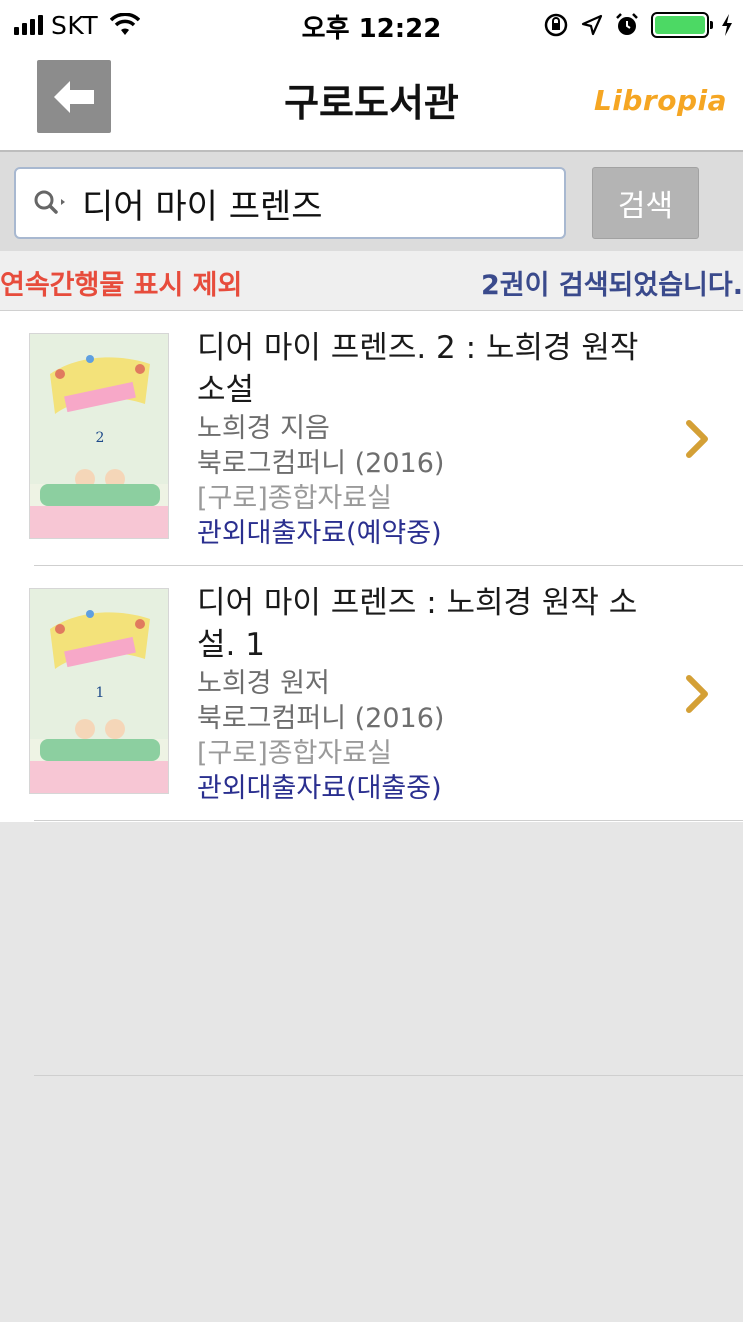  I want to click on book-title: 디어 마이 프렌즈. 2 : 노희경 원작 소설, so click(418, 369).